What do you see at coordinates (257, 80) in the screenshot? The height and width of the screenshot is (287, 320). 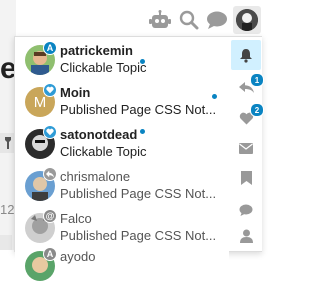 I see `replies-count-badge: 1` at bounding box center [257, 80].